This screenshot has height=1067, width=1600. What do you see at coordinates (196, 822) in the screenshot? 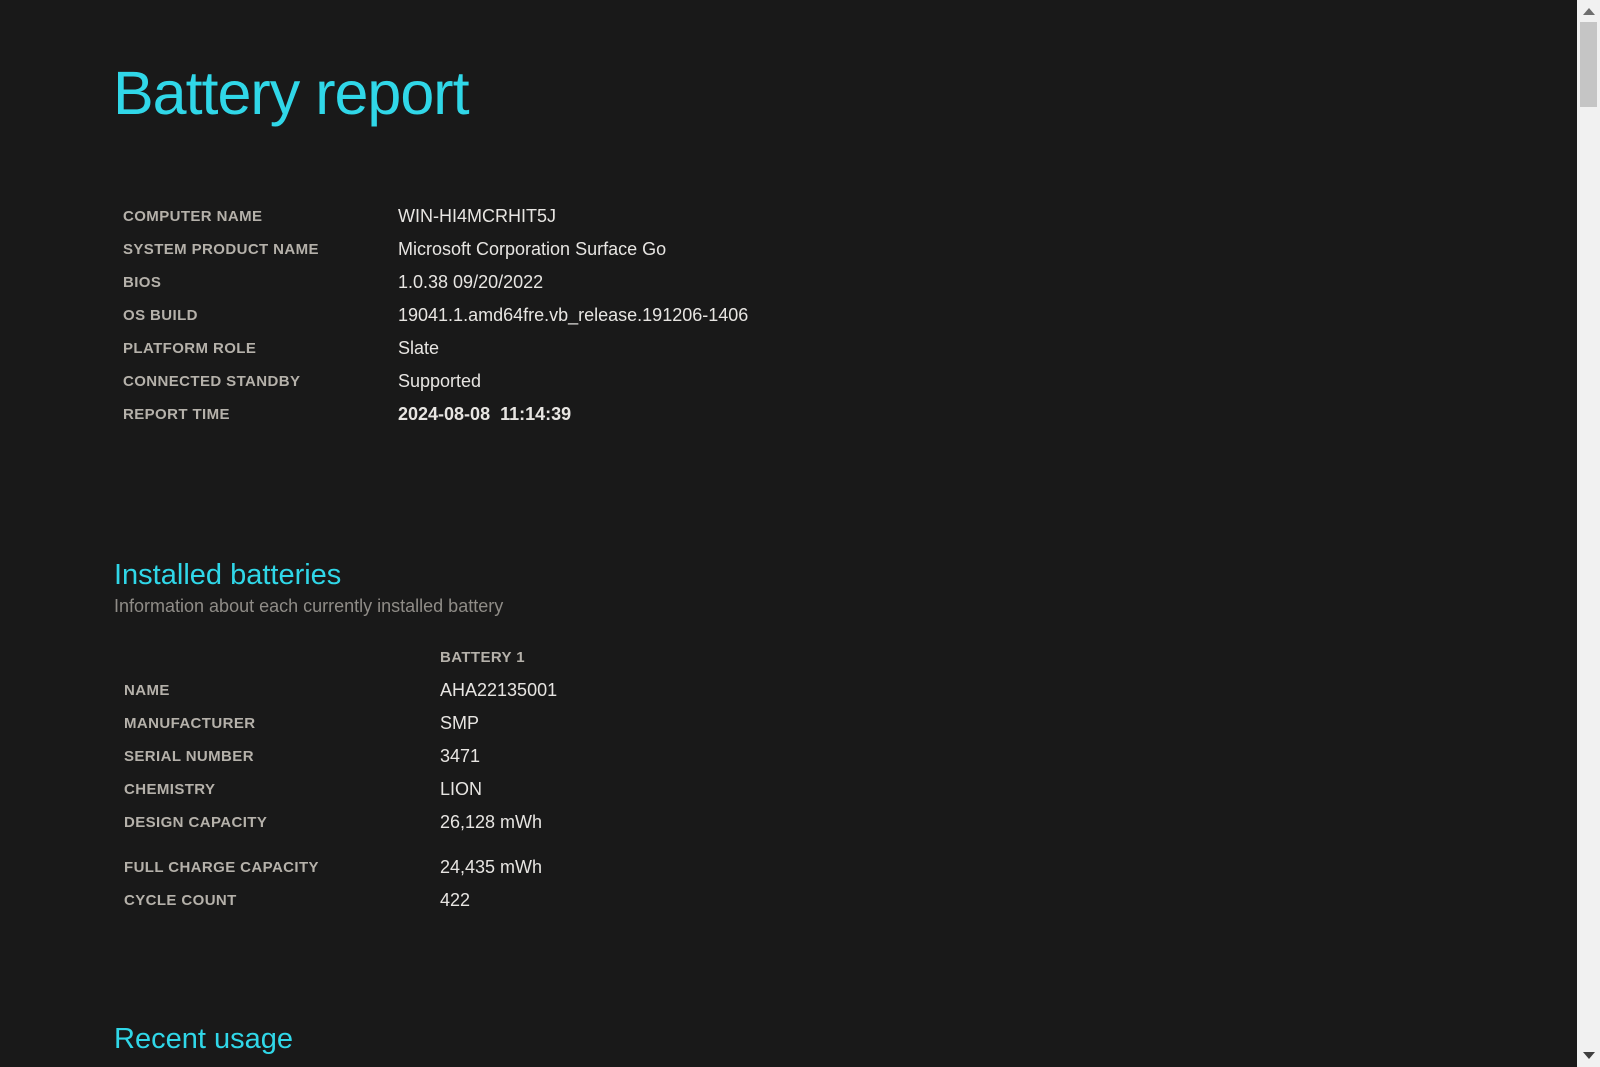
I see `battery-label: DESIGN CAPACITY` at bounding box center [196, 822].